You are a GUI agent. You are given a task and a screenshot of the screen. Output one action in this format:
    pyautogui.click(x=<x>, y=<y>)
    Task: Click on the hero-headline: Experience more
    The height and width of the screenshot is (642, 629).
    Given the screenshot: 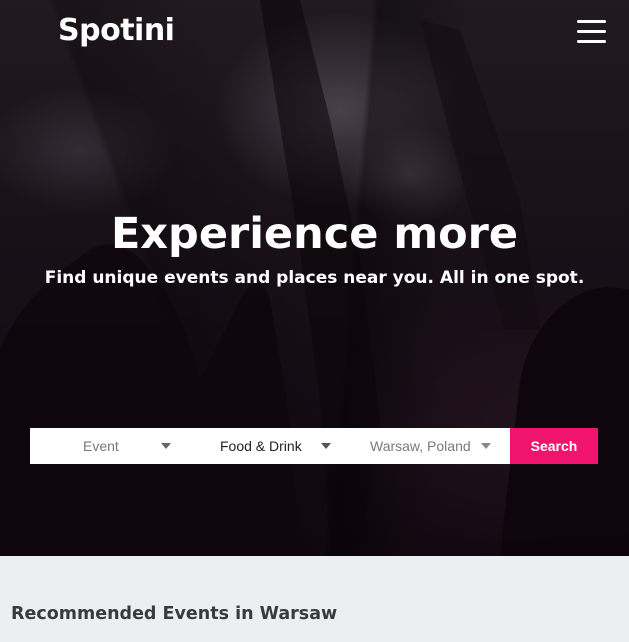 What is the action you would take?
    pyautogui.click(x=314, y=234)
    